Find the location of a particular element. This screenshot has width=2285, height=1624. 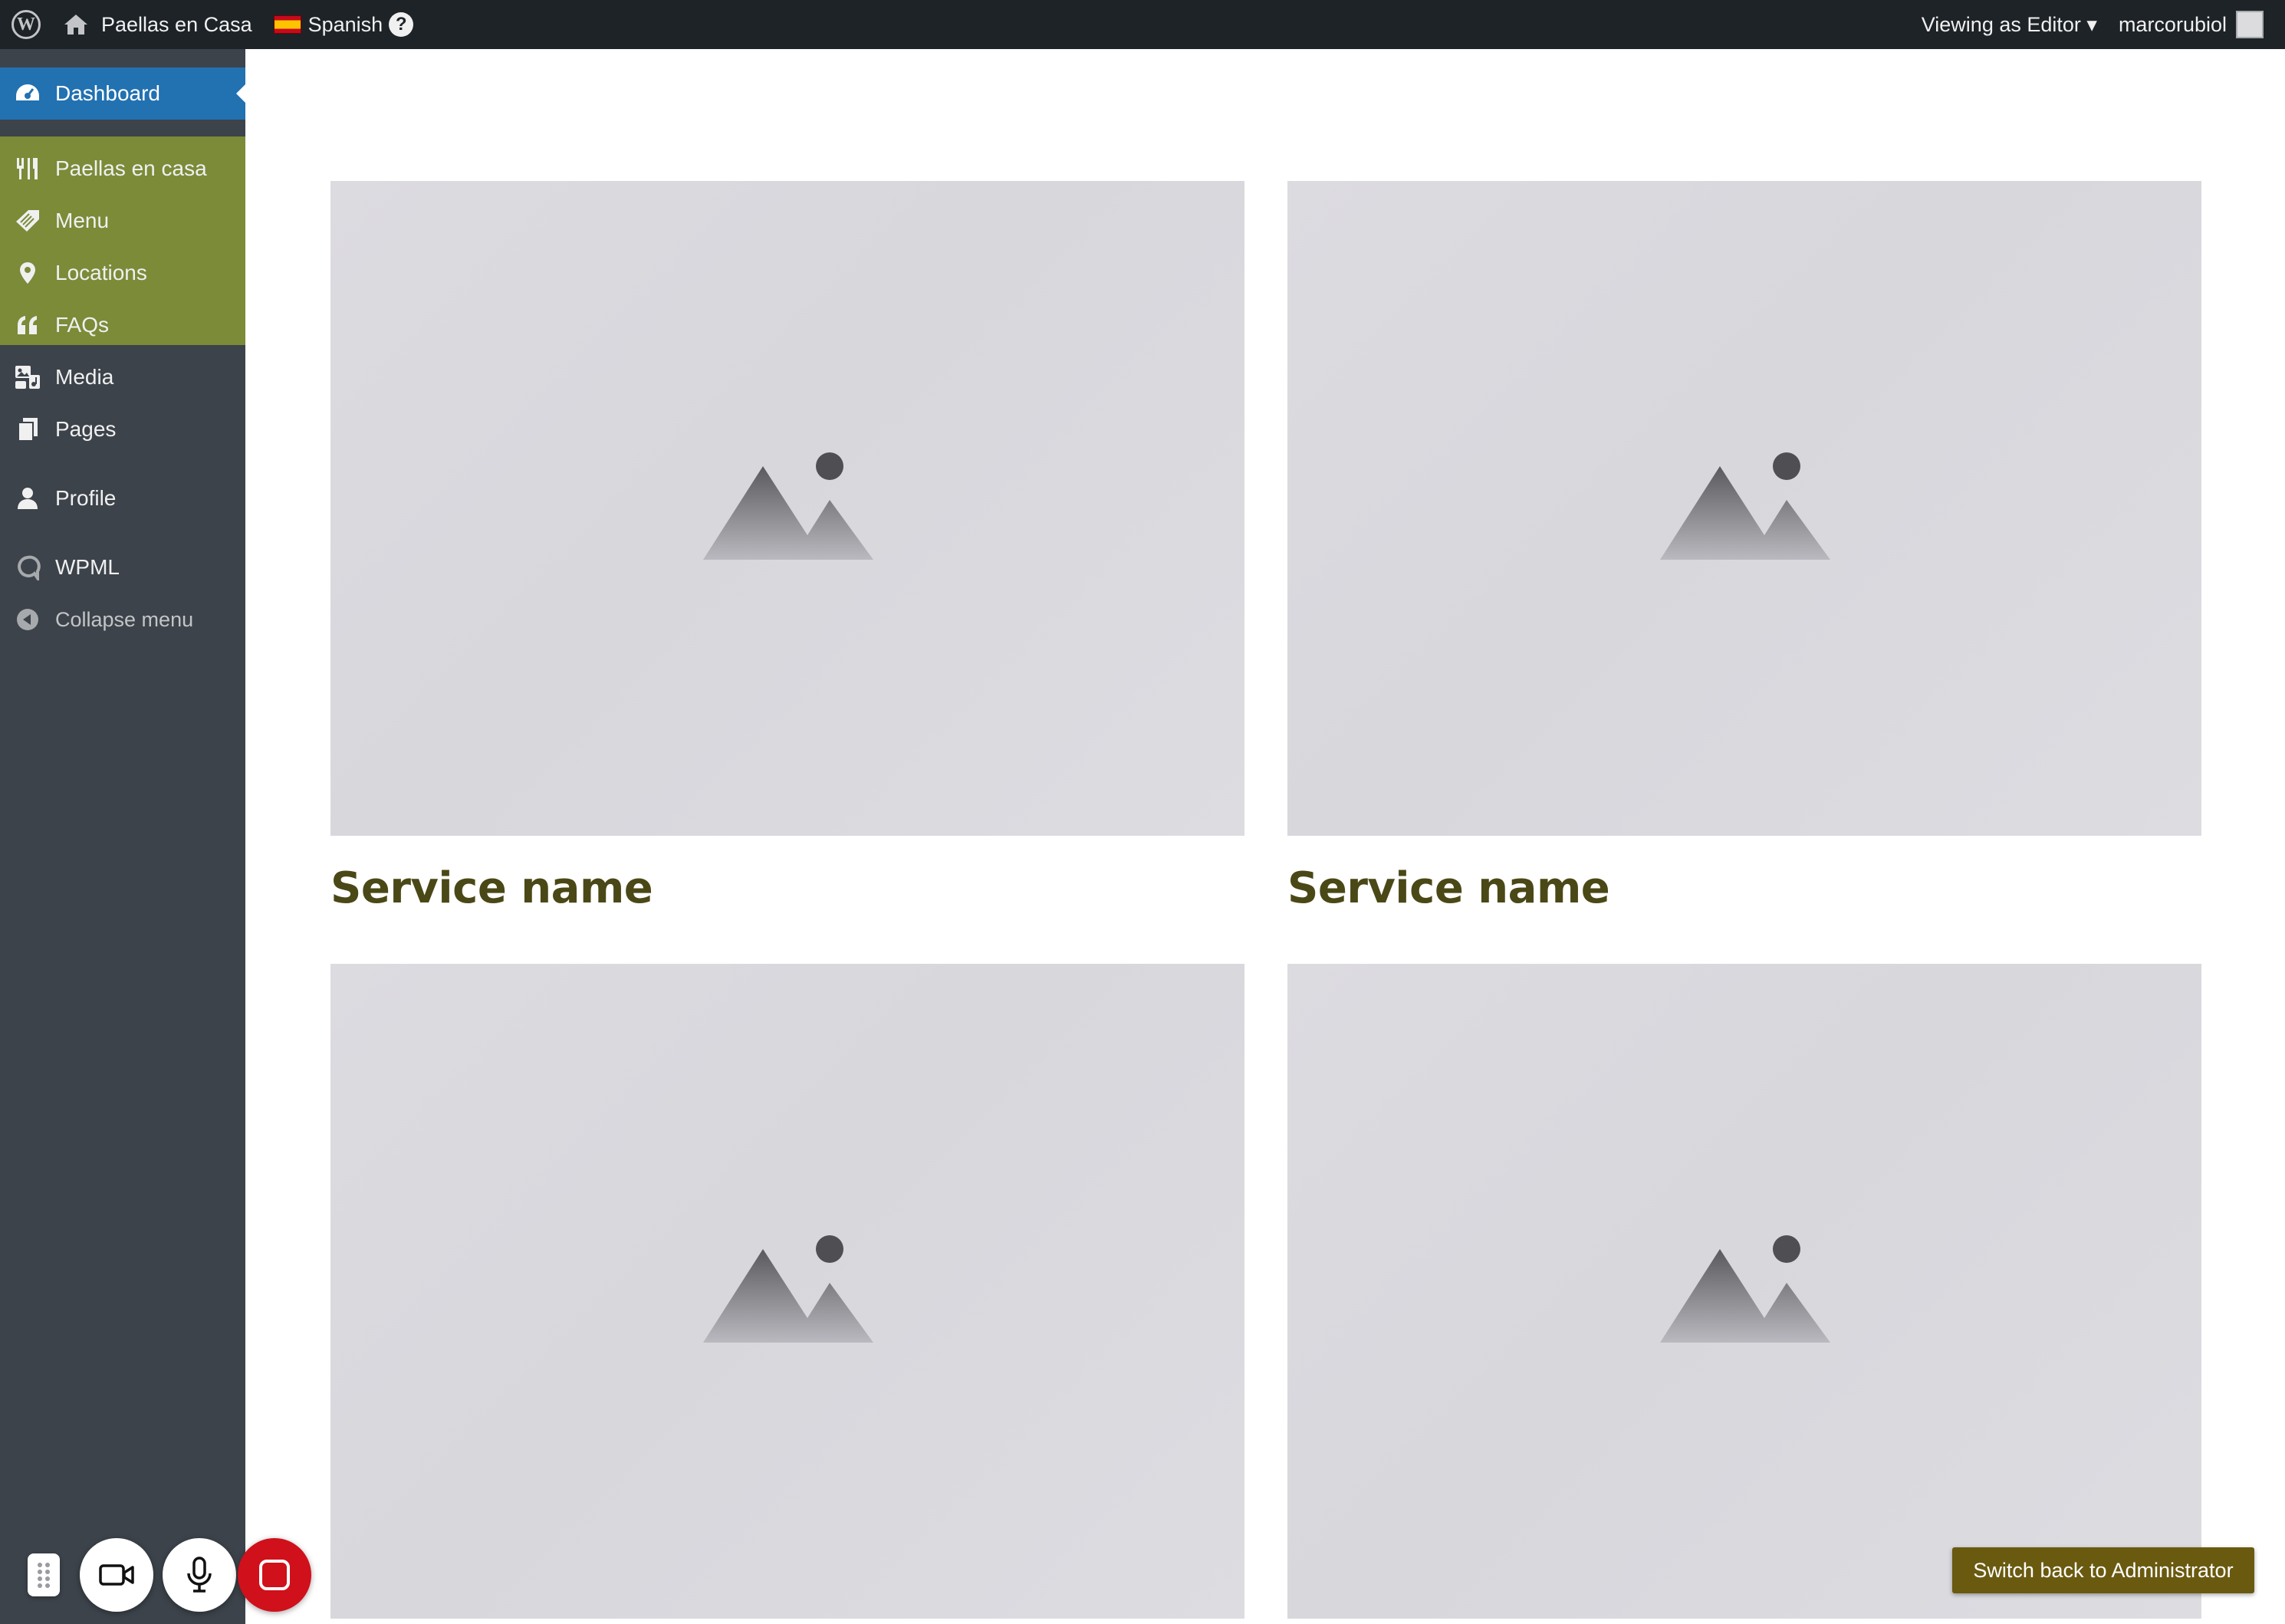

language-switcher: Spanish ? is located at coordinates (344, 24).